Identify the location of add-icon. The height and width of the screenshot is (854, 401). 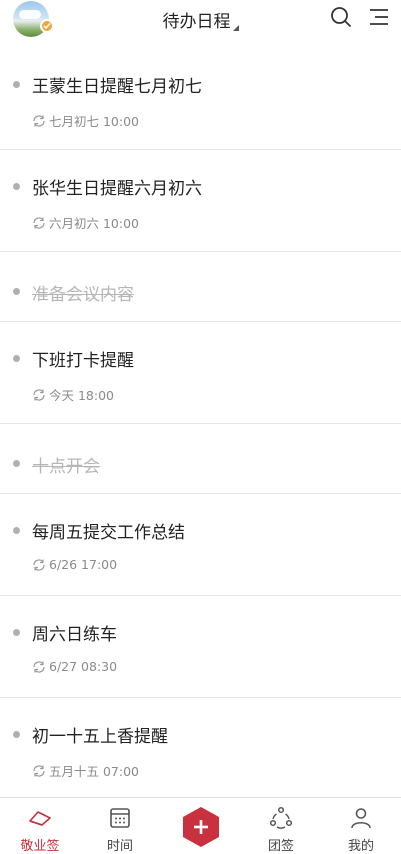
(201, 827).